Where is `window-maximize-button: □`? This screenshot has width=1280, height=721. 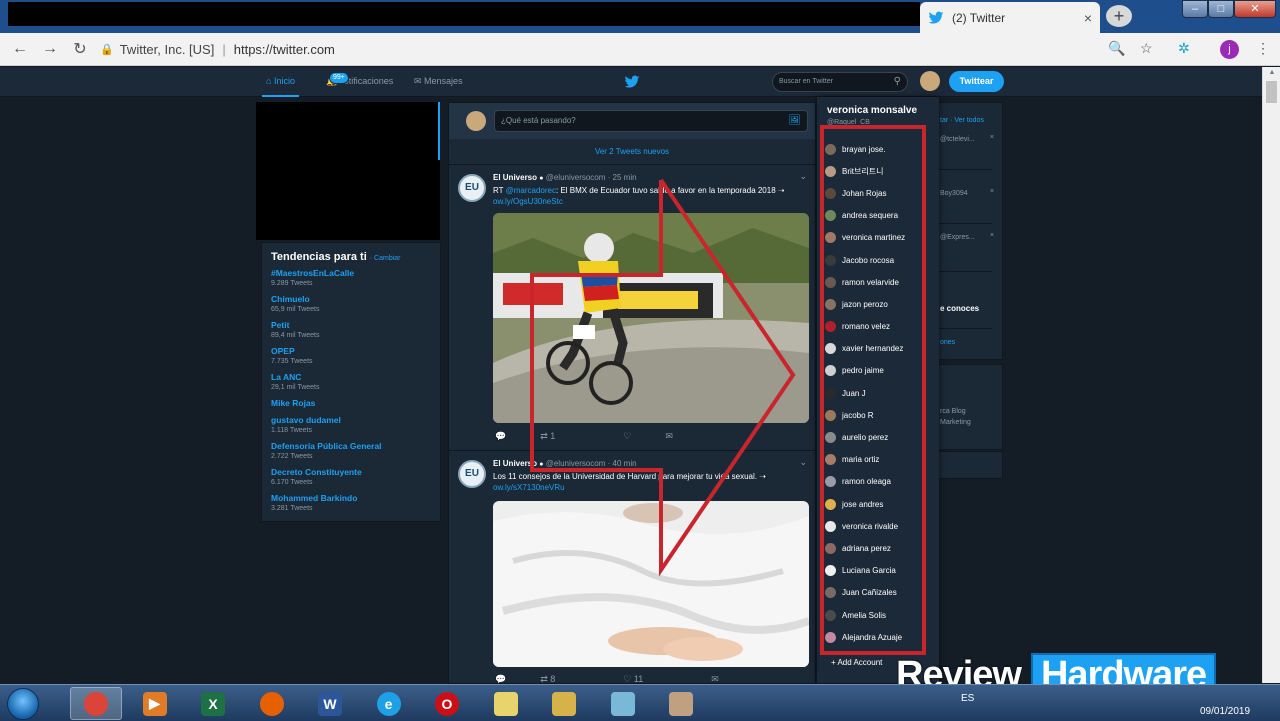 window-maximize-button: □ is located at coordinates (1221, 9).